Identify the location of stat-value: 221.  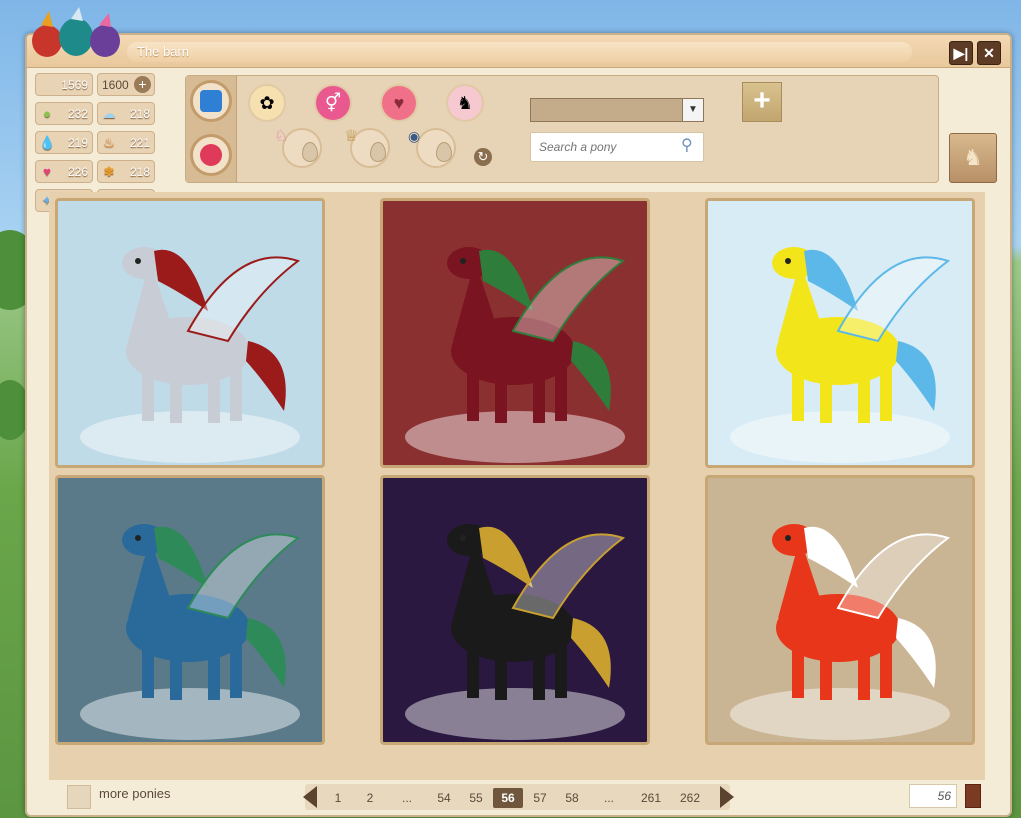
(139, 143).